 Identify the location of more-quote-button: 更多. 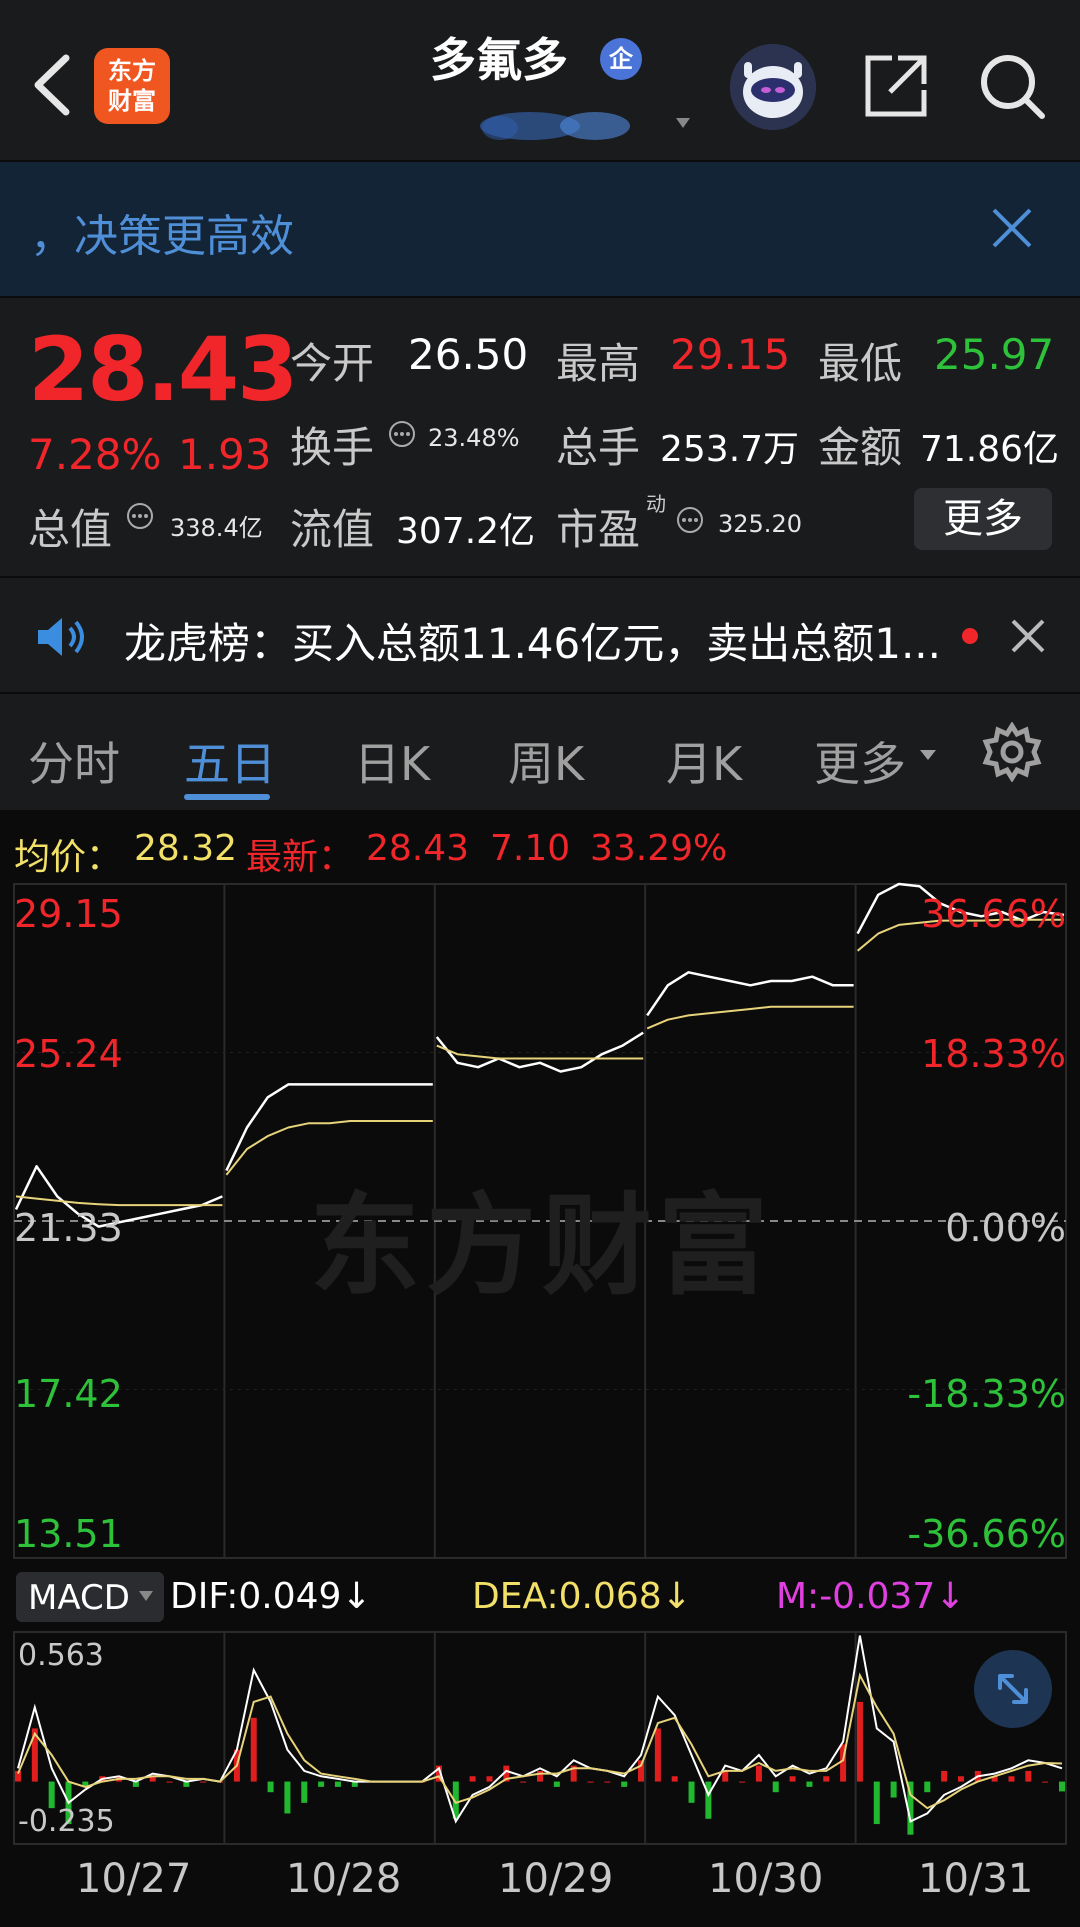
(983, 519).